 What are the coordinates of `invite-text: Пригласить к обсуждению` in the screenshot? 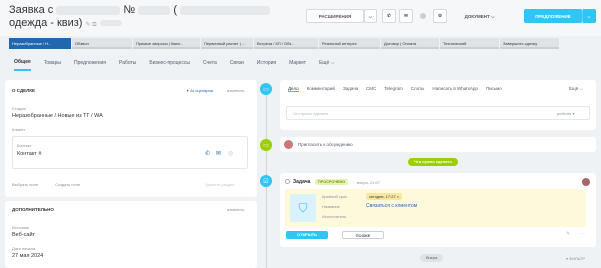 It's located at (325, 144).